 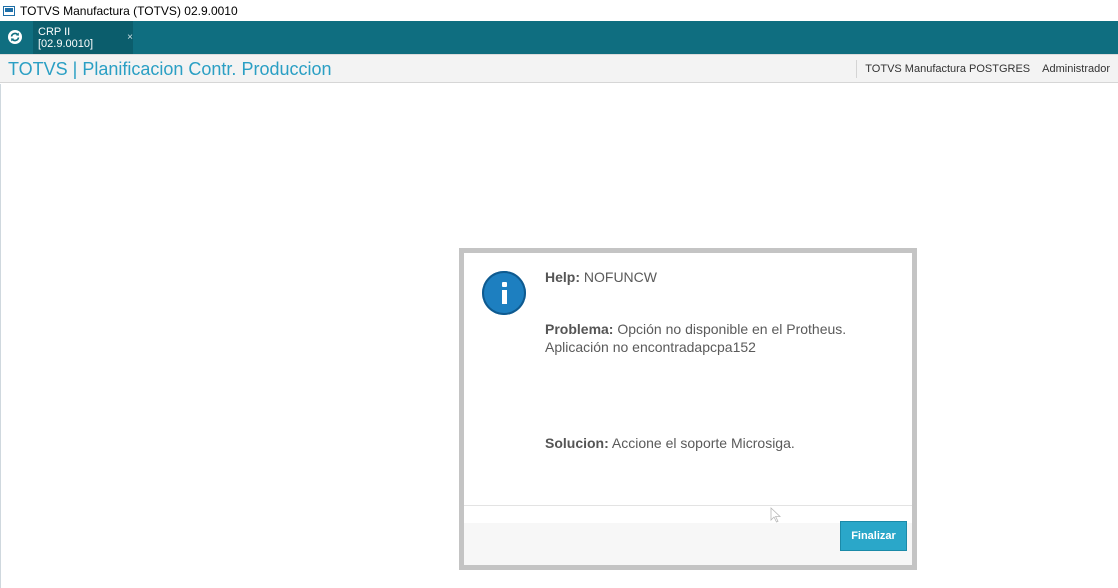 What do you see at coordinates (504, 297) in the screenshot?
I see `info-icon-bar` at bounding box center [504, 297].